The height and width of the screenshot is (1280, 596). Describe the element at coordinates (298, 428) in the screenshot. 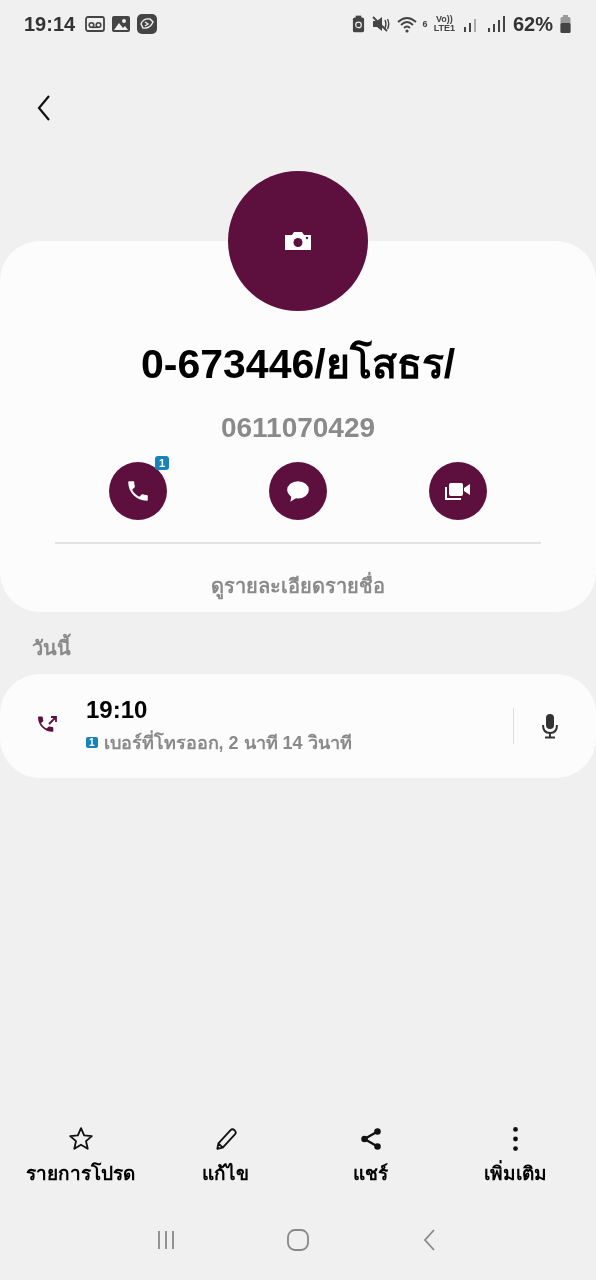

I see `phone-number: 0611070429` at that location.